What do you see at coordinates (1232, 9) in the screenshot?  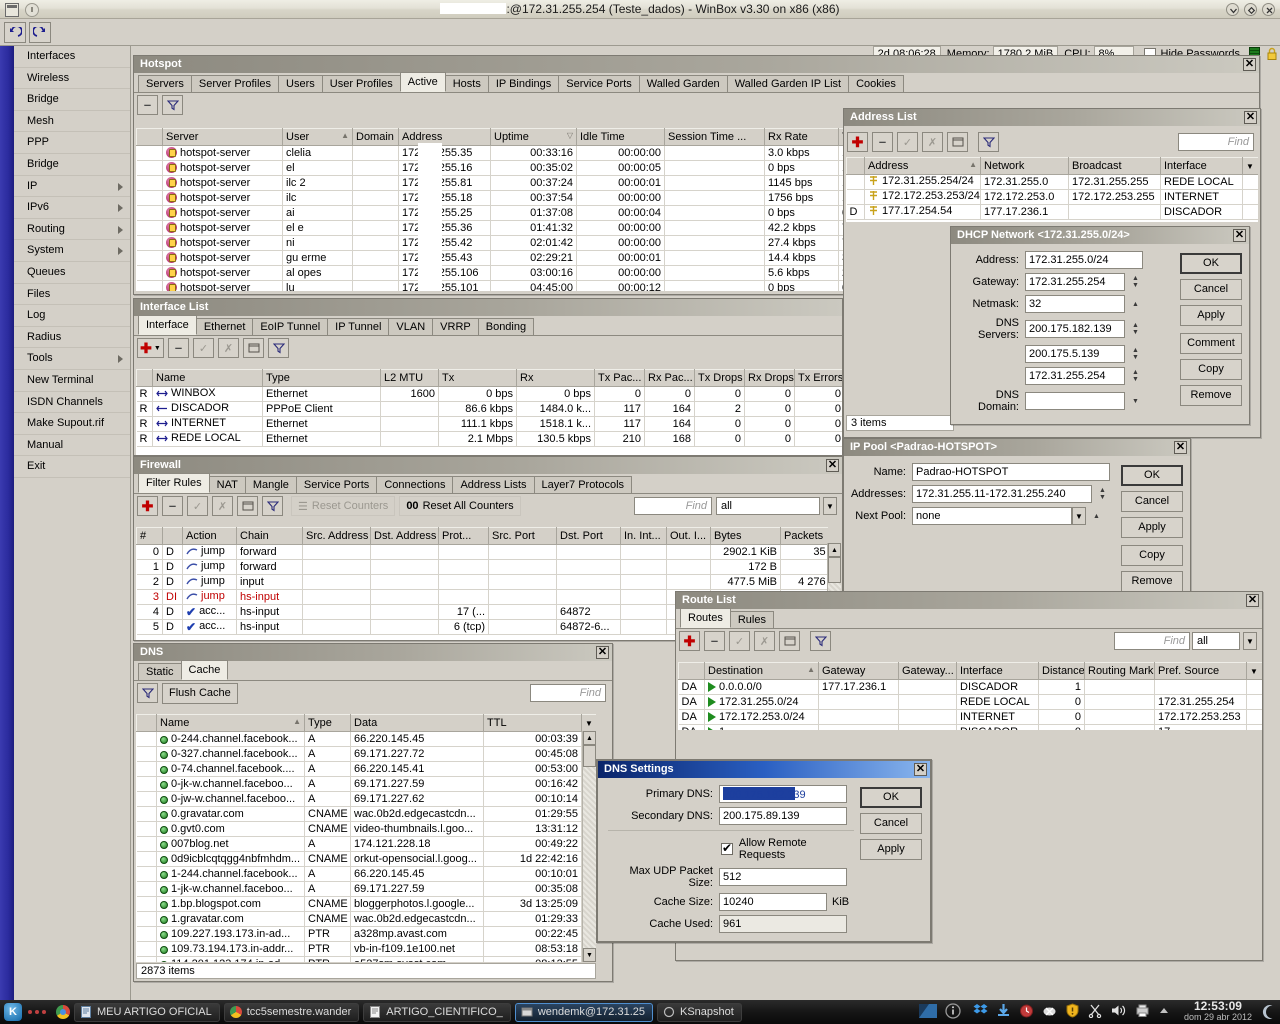 I see `minimize-button` at bounding box center [1232, 9].